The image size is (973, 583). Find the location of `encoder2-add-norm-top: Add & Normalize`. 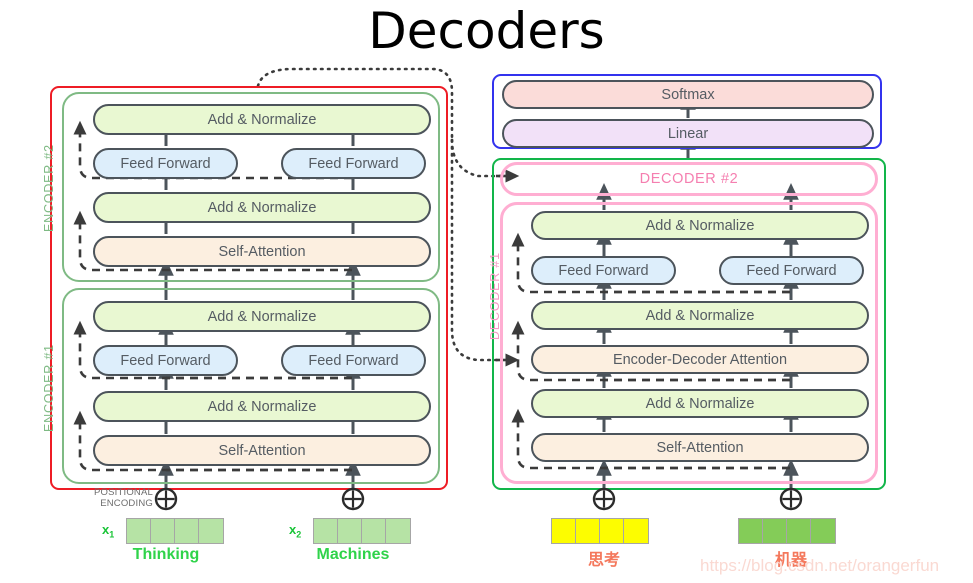

encoder2-add-norm-top: Add & Normalize is located at coordinates (262, 119).